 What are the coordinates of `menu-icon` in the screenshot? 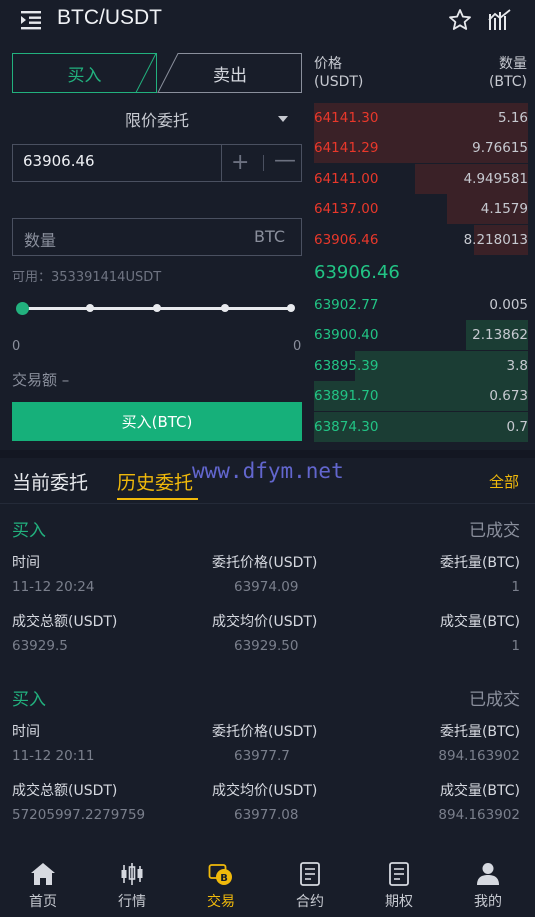 It's located at (31, 20).